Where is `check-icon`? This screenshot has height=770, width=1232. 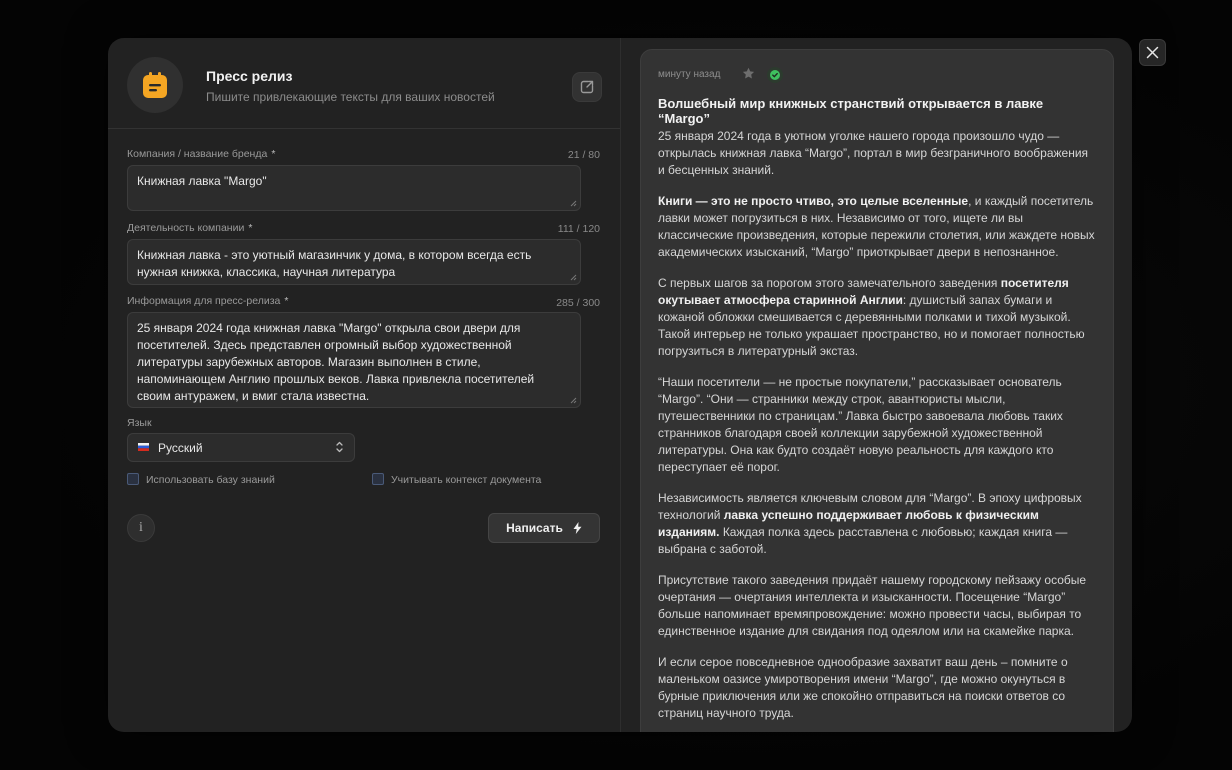 check-icon is located at coordinates (775, 75).